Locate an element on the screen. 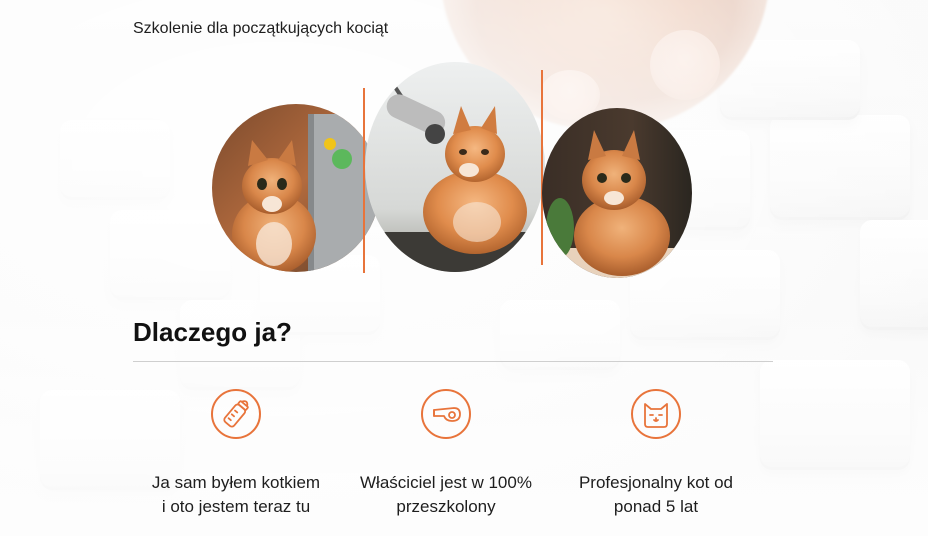 This screenshot has width=928, height=536. baby-bottle-icon is located at coordinates (236, 414).